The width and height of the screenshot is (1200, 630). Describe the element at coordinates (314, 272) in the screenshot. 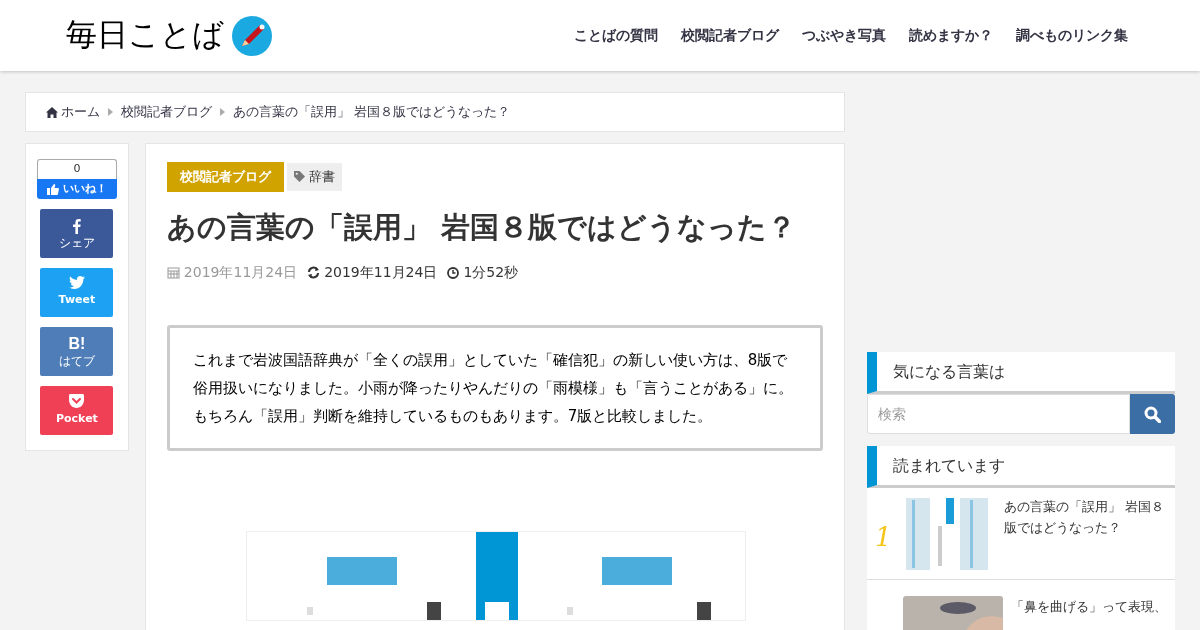

I see `refresh-icon` at that location.